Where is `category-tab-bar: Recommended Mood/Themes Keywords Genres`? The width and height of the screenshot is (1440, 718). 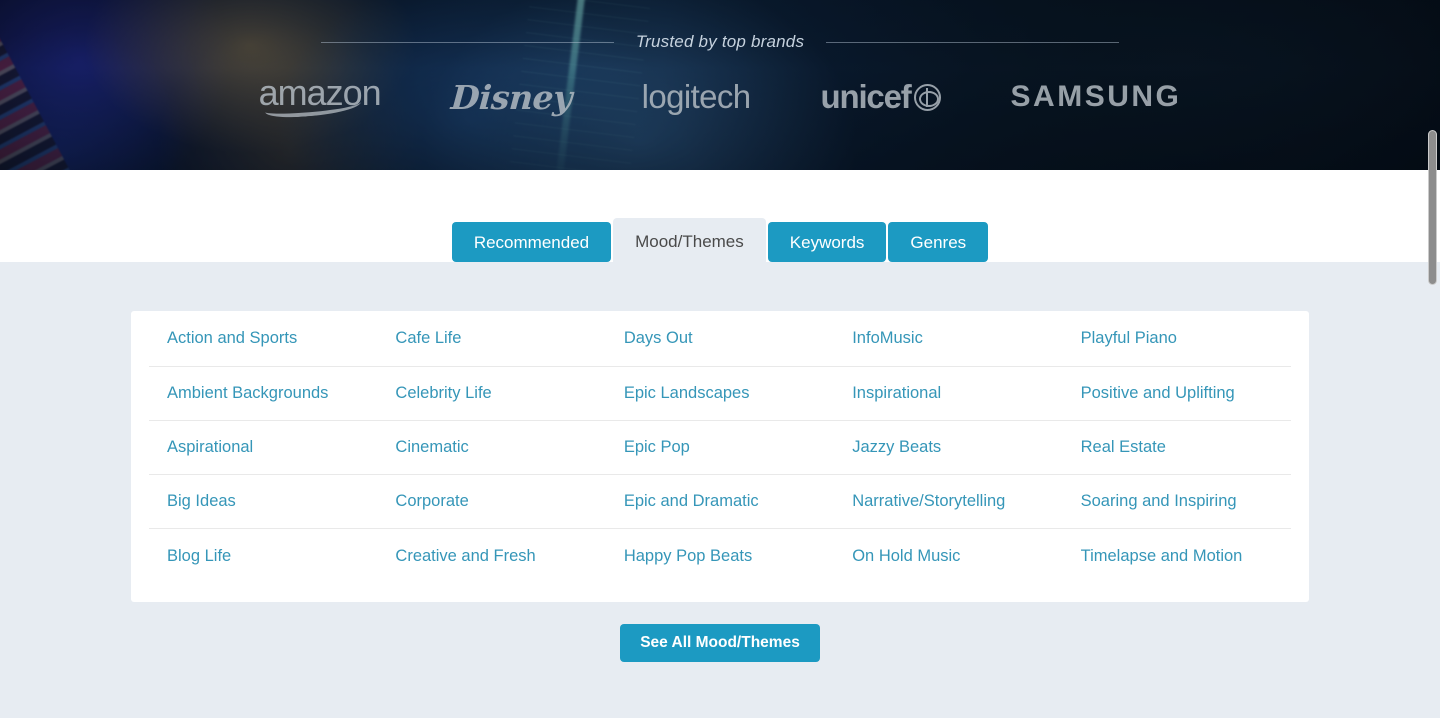
category-tab-bar: Recommended Mood/Themes Keywords Genres is located at coordinates (720, 241).